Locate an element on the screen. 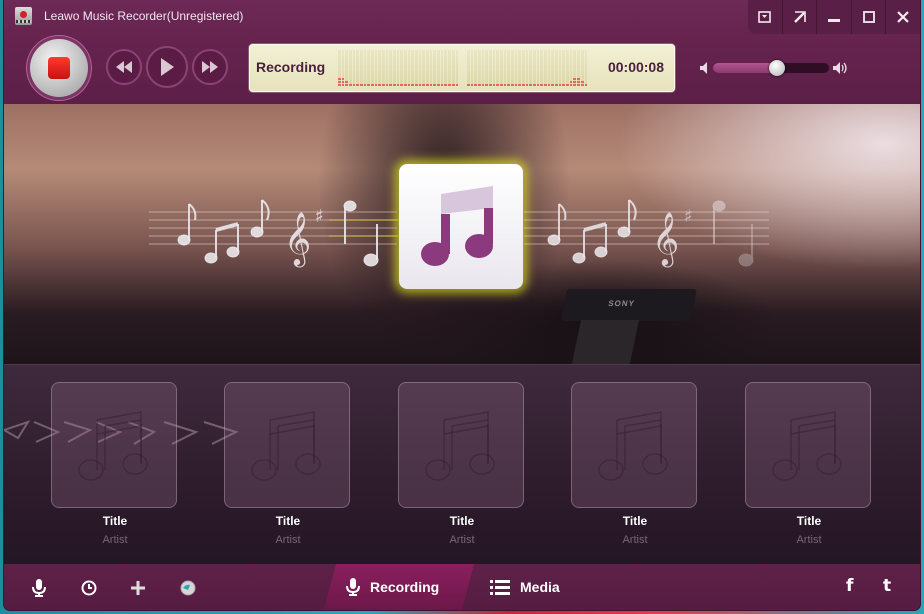 The height and width of the screenshot is (614, 924). volume-low-icon is located at coordinates (705, 68).